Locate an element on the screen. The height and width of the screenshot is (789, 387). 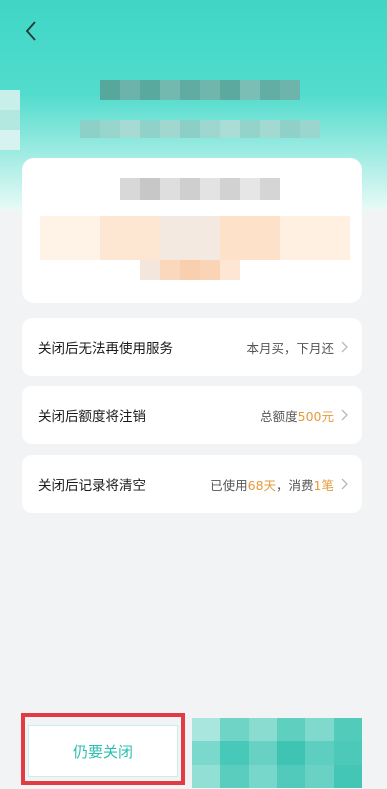
row-value: 已使用 68天 ，消费 1笔 is located at coordinates (279, 484).